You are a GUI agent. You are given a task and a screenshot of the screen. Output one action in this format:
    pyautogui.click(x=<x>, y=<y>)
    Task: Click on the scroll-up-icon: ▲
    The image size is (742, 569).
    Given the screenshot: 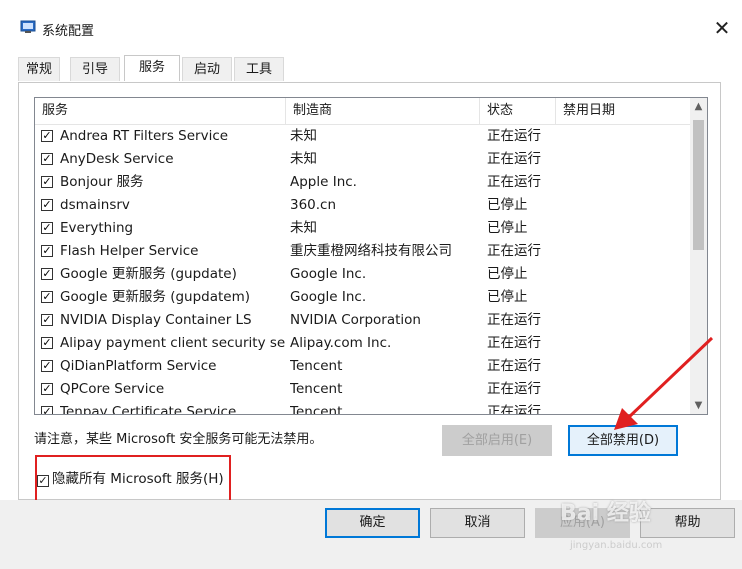 What is the action you would take?
    pyautogui.click(x=698, y=106)
    